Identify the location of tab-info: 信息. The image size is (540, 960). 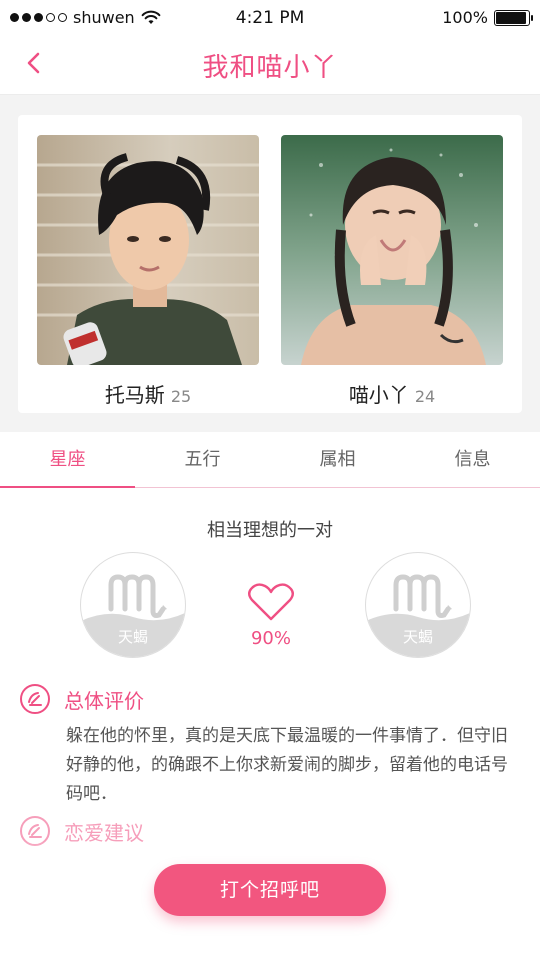
(472, 459).